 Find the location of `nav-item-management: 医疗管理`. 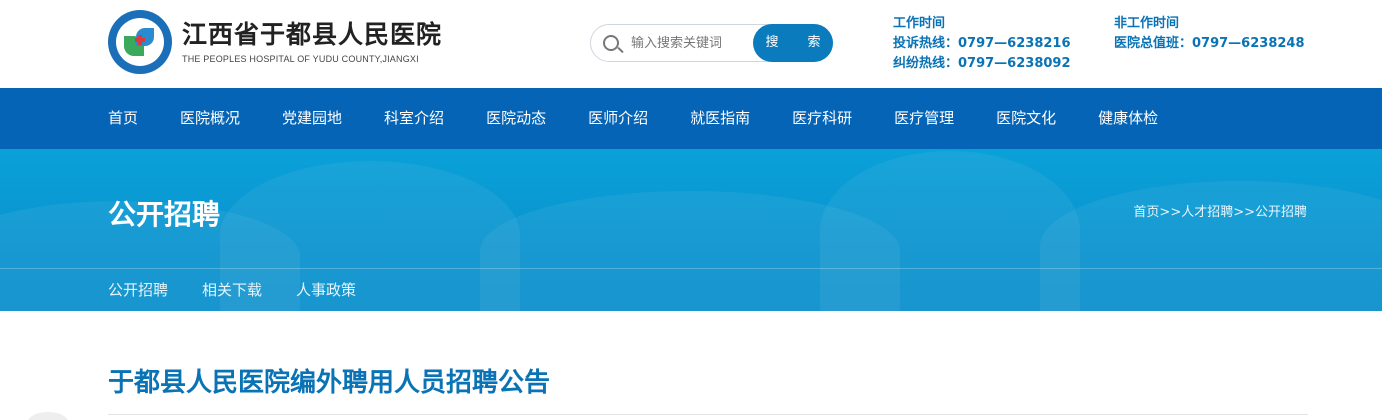

nav-item-management: 医疗管理 is located at coordinates (924, 118).